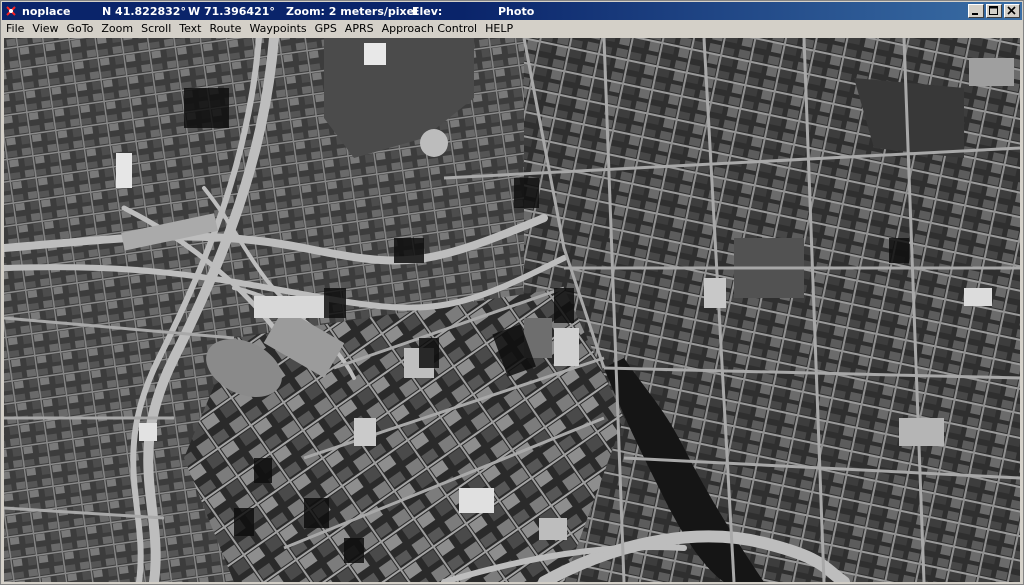 The height and width of the screenshot is (585, 1024). What do you see at coordinates (499, 28) in the screenshot?
I see `menu-help: HELP` at bounding box center [499, 28].